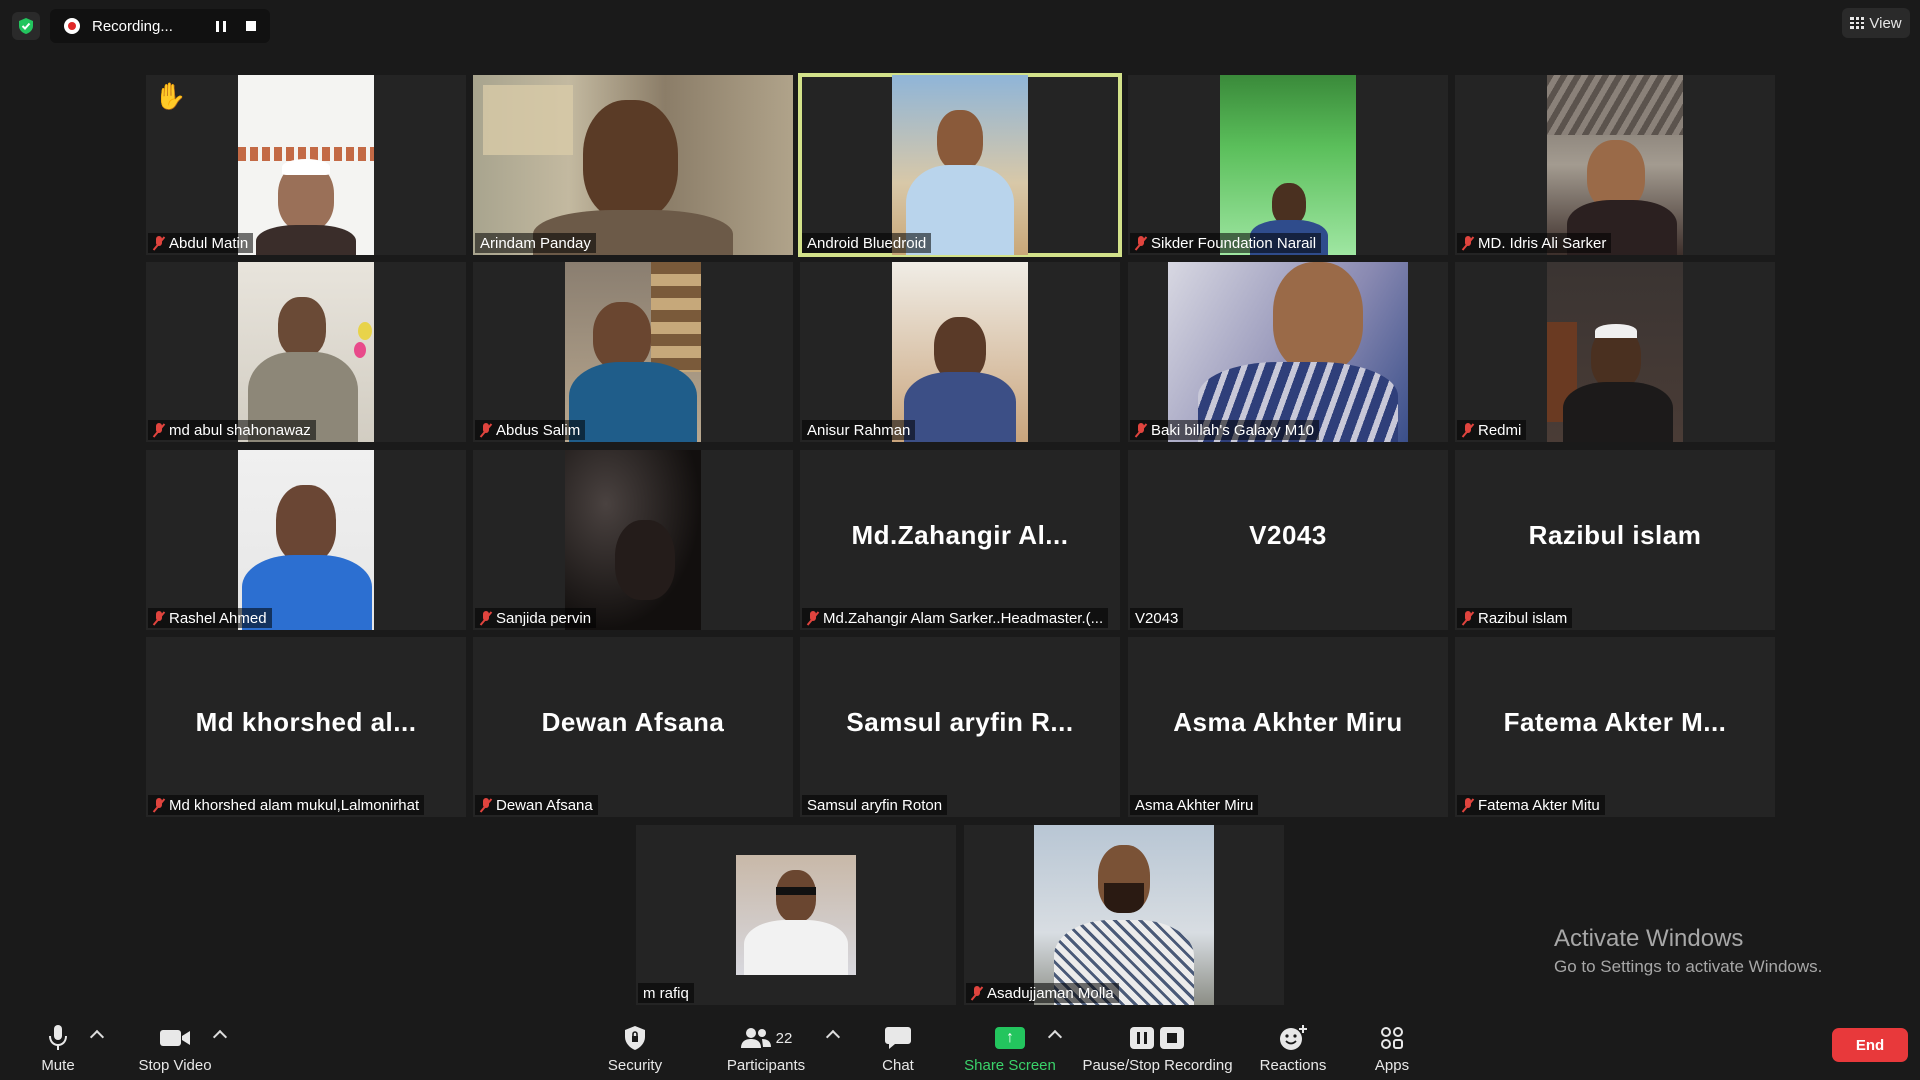 The image size is (1920, 1080). I want to click on participant-tile-no-video: Razibul islam Razibul islam, so click(1615, 540).